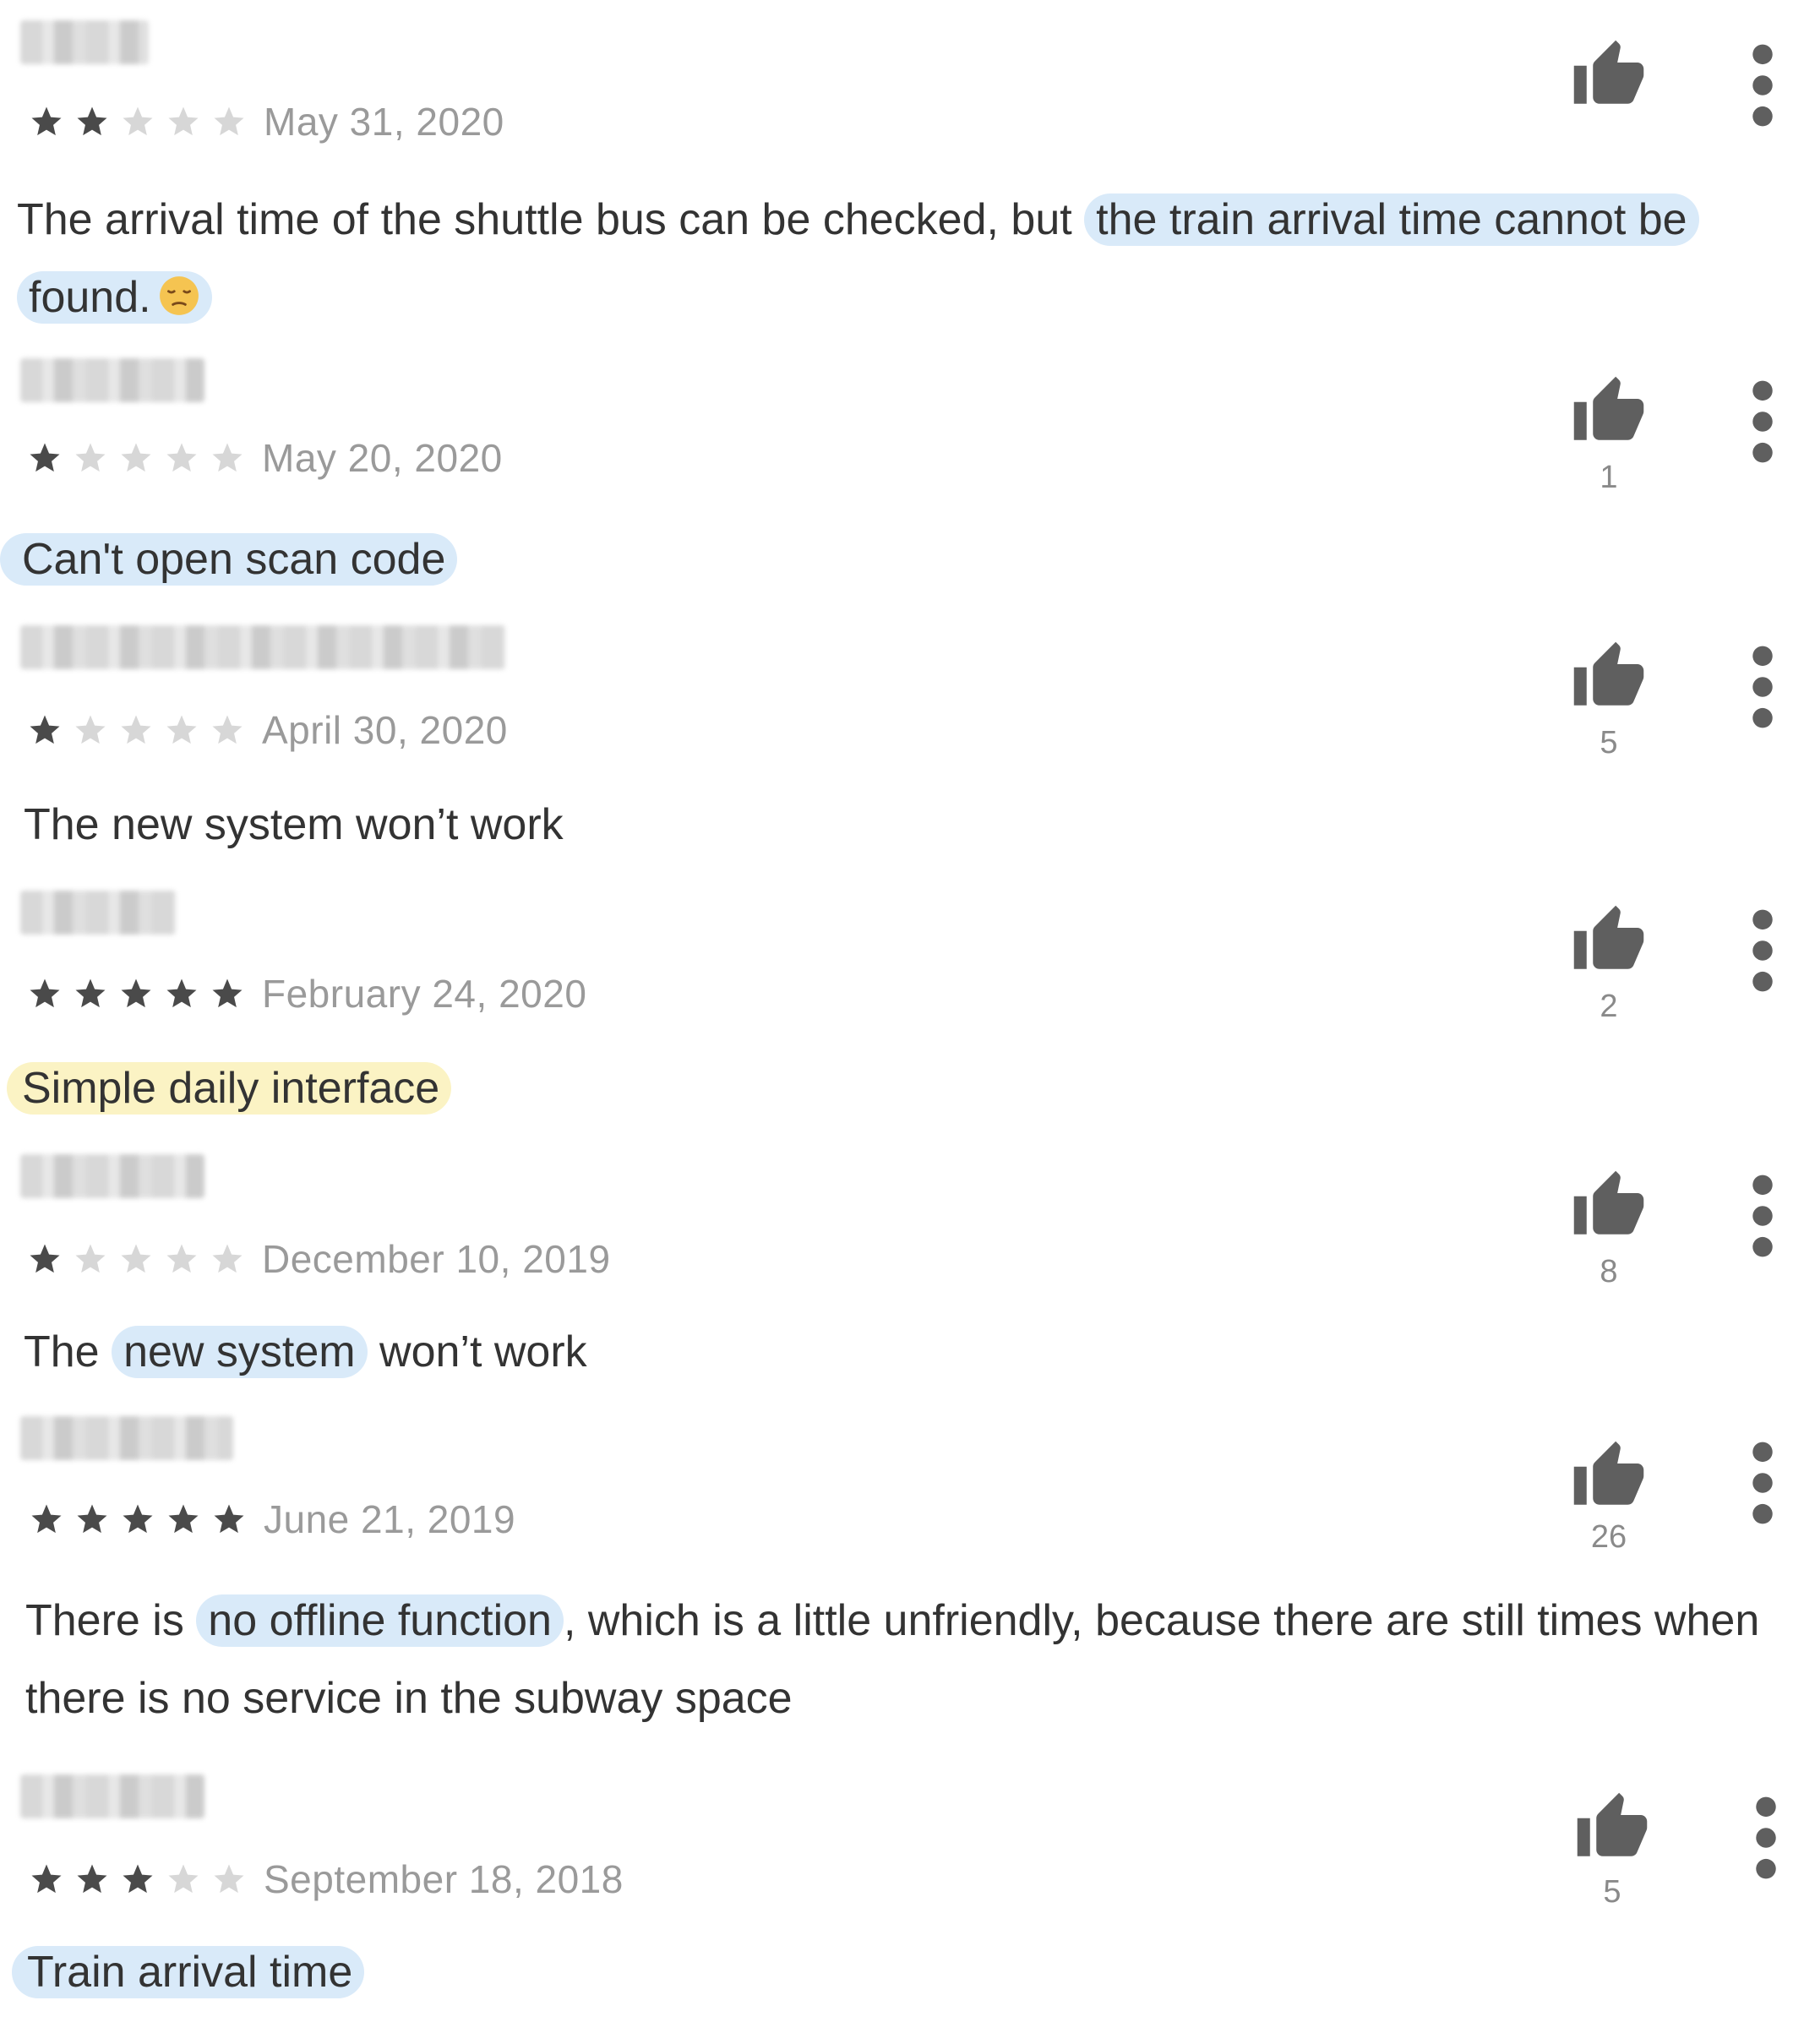 This screenshot has width=1804, height=2044. What do you see at coordinates (240, 1352) in the screenshot?
I see `highlighted-phrase: new system` at bounding box center [240, 1352].